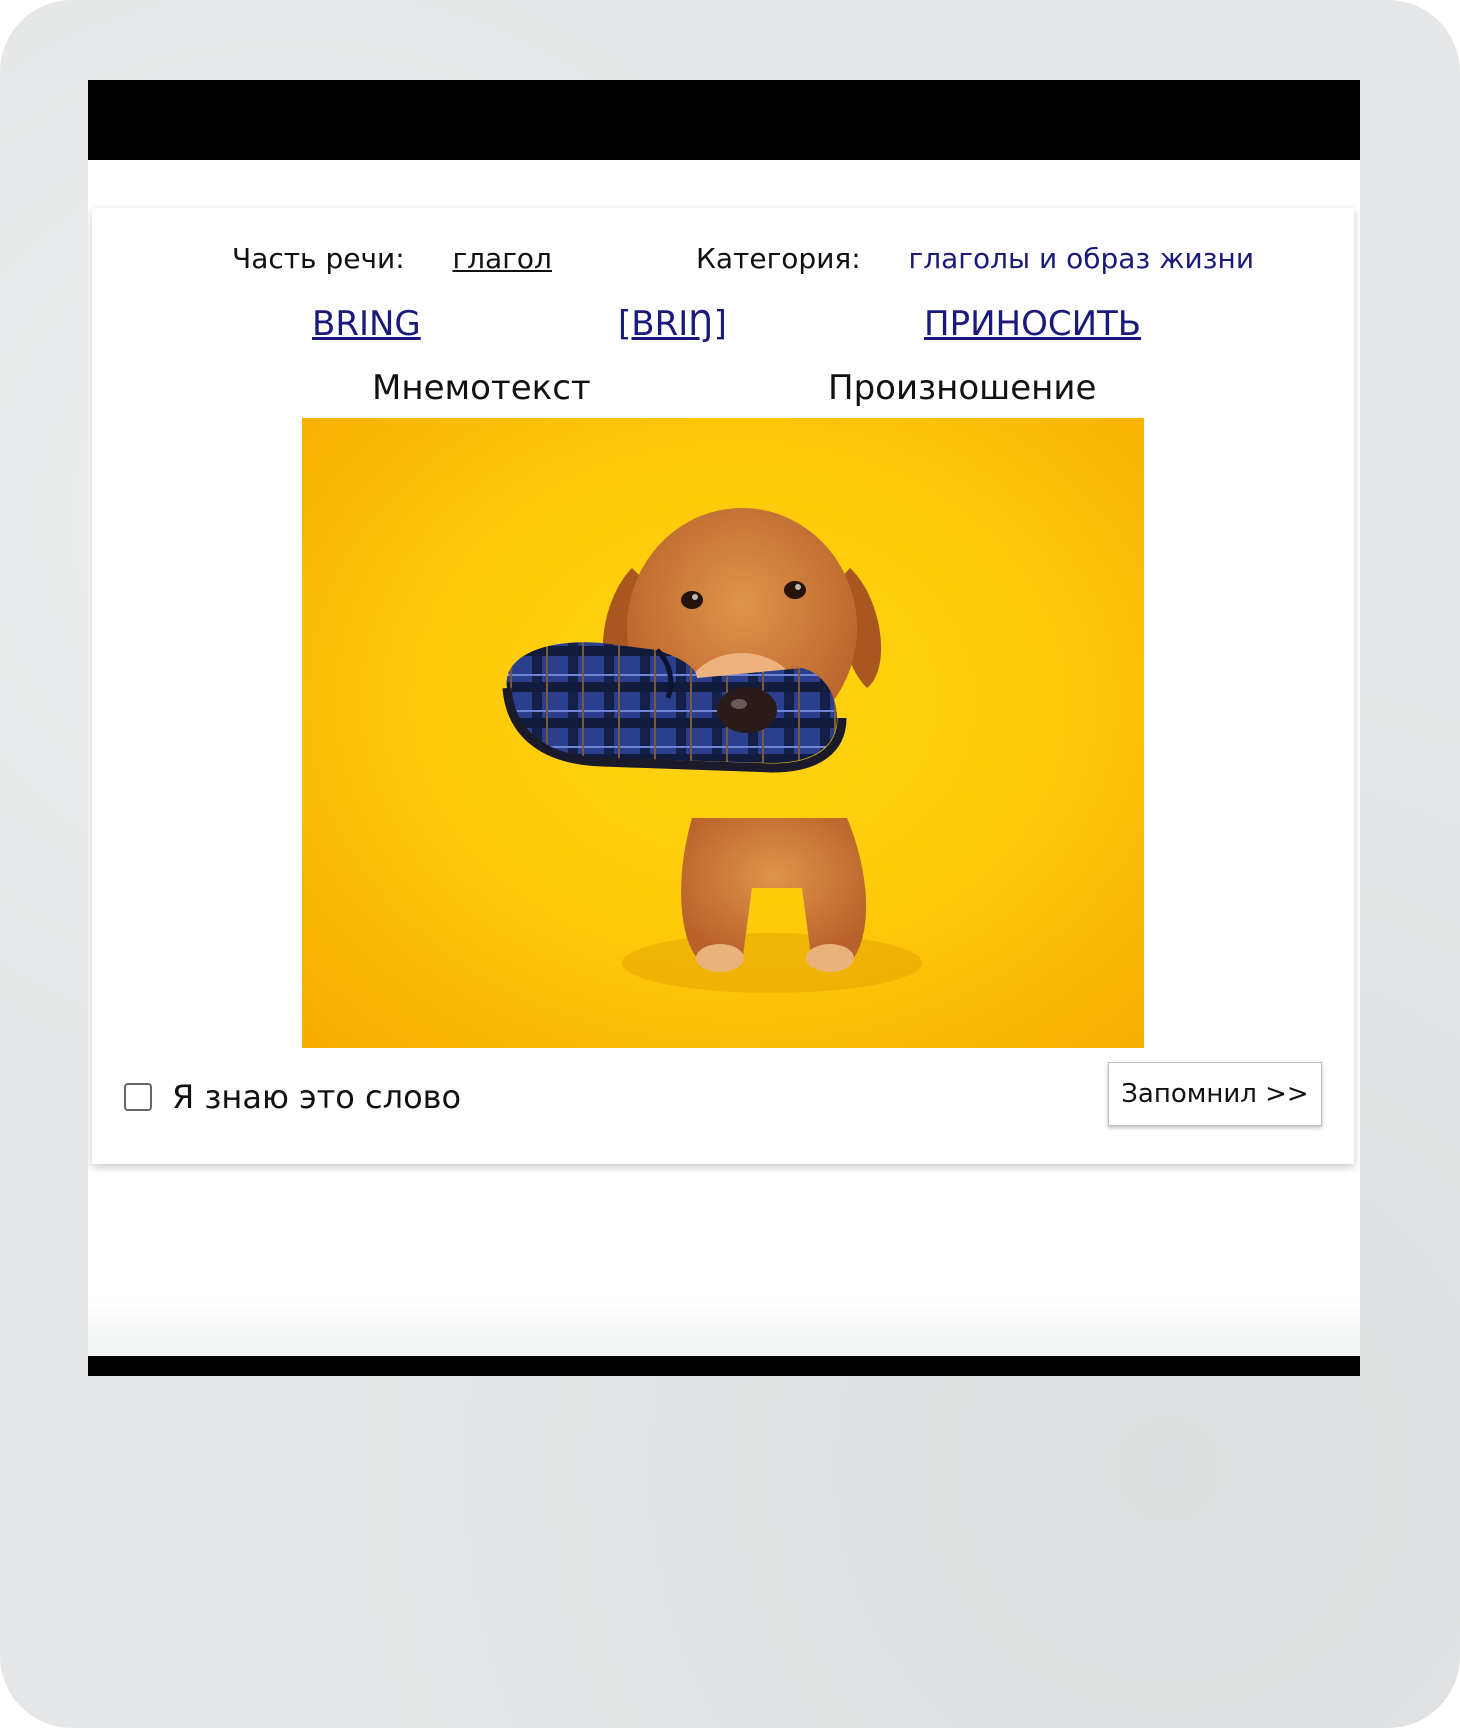 The height and width of the screenshot is (1728, 1460). I want to click on dog-holding-slipper-icon, so click(712, 750).